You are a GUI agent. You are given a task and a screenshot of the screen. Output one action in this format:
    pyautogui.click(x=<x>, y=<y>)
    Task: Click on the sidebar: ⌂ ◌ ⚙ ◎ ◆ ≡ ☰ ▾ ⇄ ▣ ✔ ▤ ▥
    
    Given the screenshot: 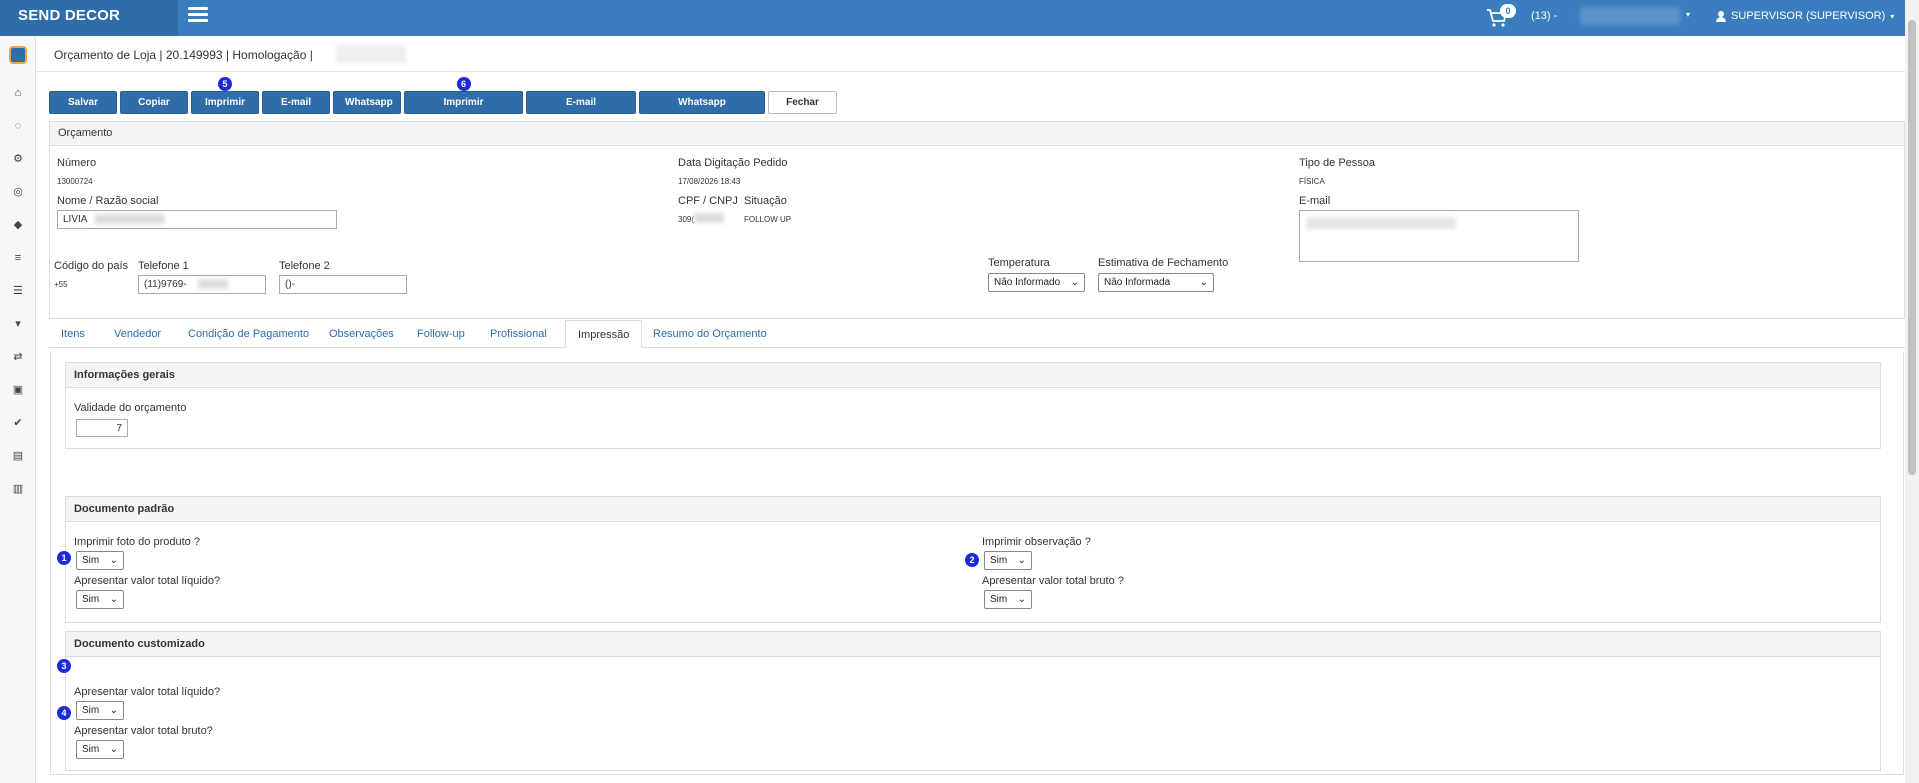 What is the action you would take?
    pyautogui.click(x=18, y=409)
    